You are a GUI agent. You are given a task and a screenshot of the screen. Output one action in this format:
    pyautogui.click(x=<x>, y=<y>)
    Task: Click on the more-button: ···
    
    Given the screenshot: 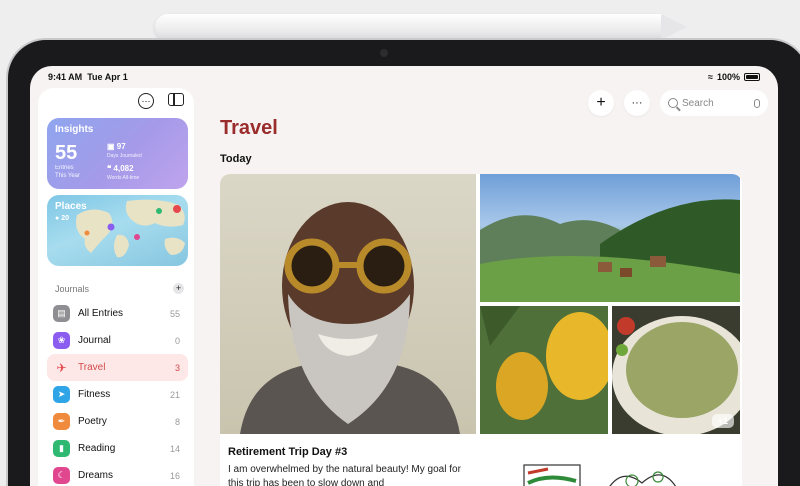 What is the action you would take?
    pyautogui.click(x=637, y=103)
    